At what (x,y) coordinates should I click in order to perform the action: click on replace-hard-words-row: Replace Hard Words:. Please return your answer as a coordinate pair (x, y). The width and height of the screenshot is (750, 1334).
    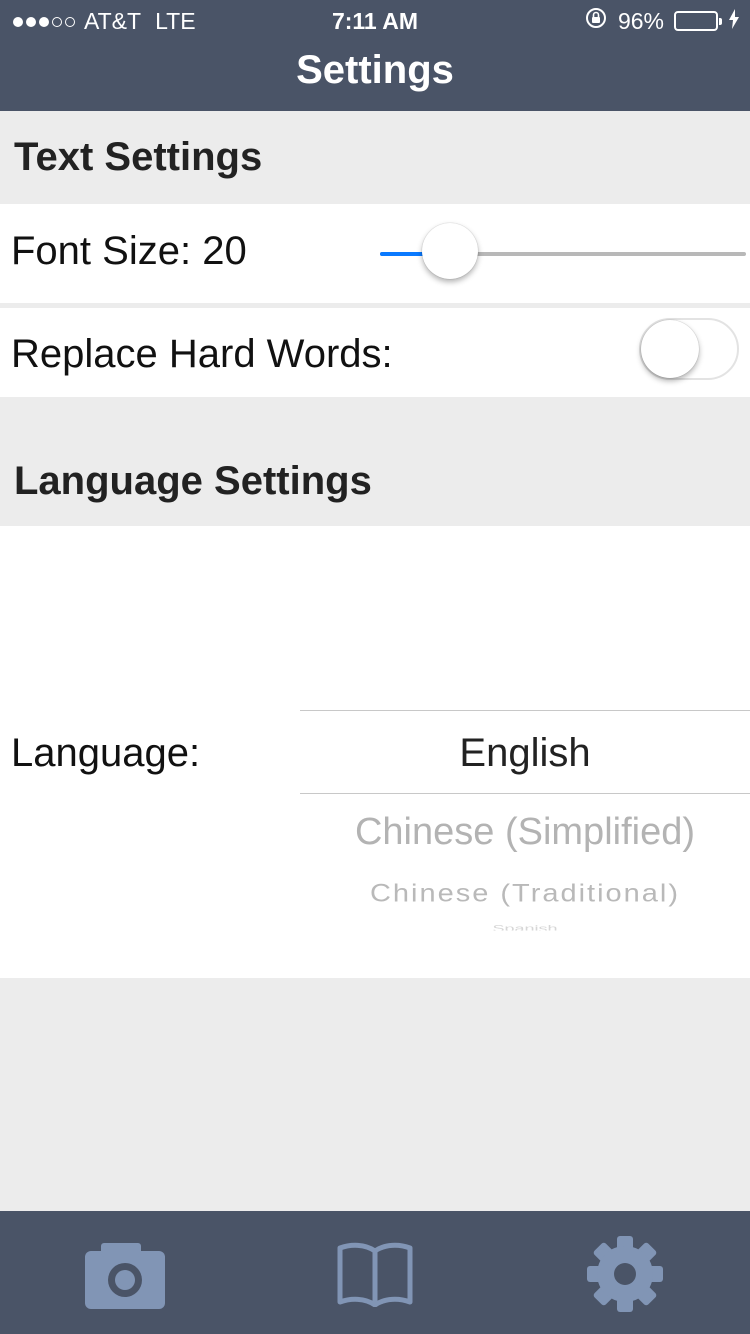
    Looking at the image, I should click on (375, 352).